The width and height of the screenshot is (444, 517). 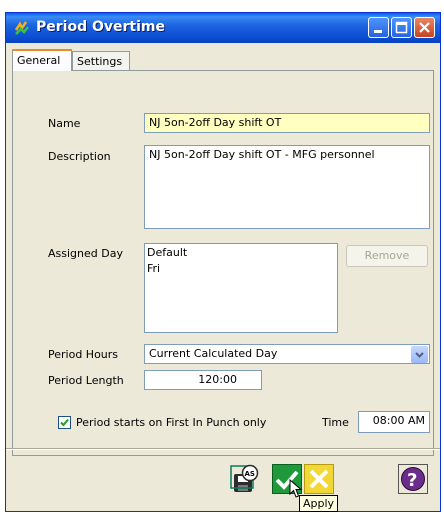 What do you see at coordinates (401, 27) in the screenshot?
I see `maximize-button` at bounding box center [401, 27].